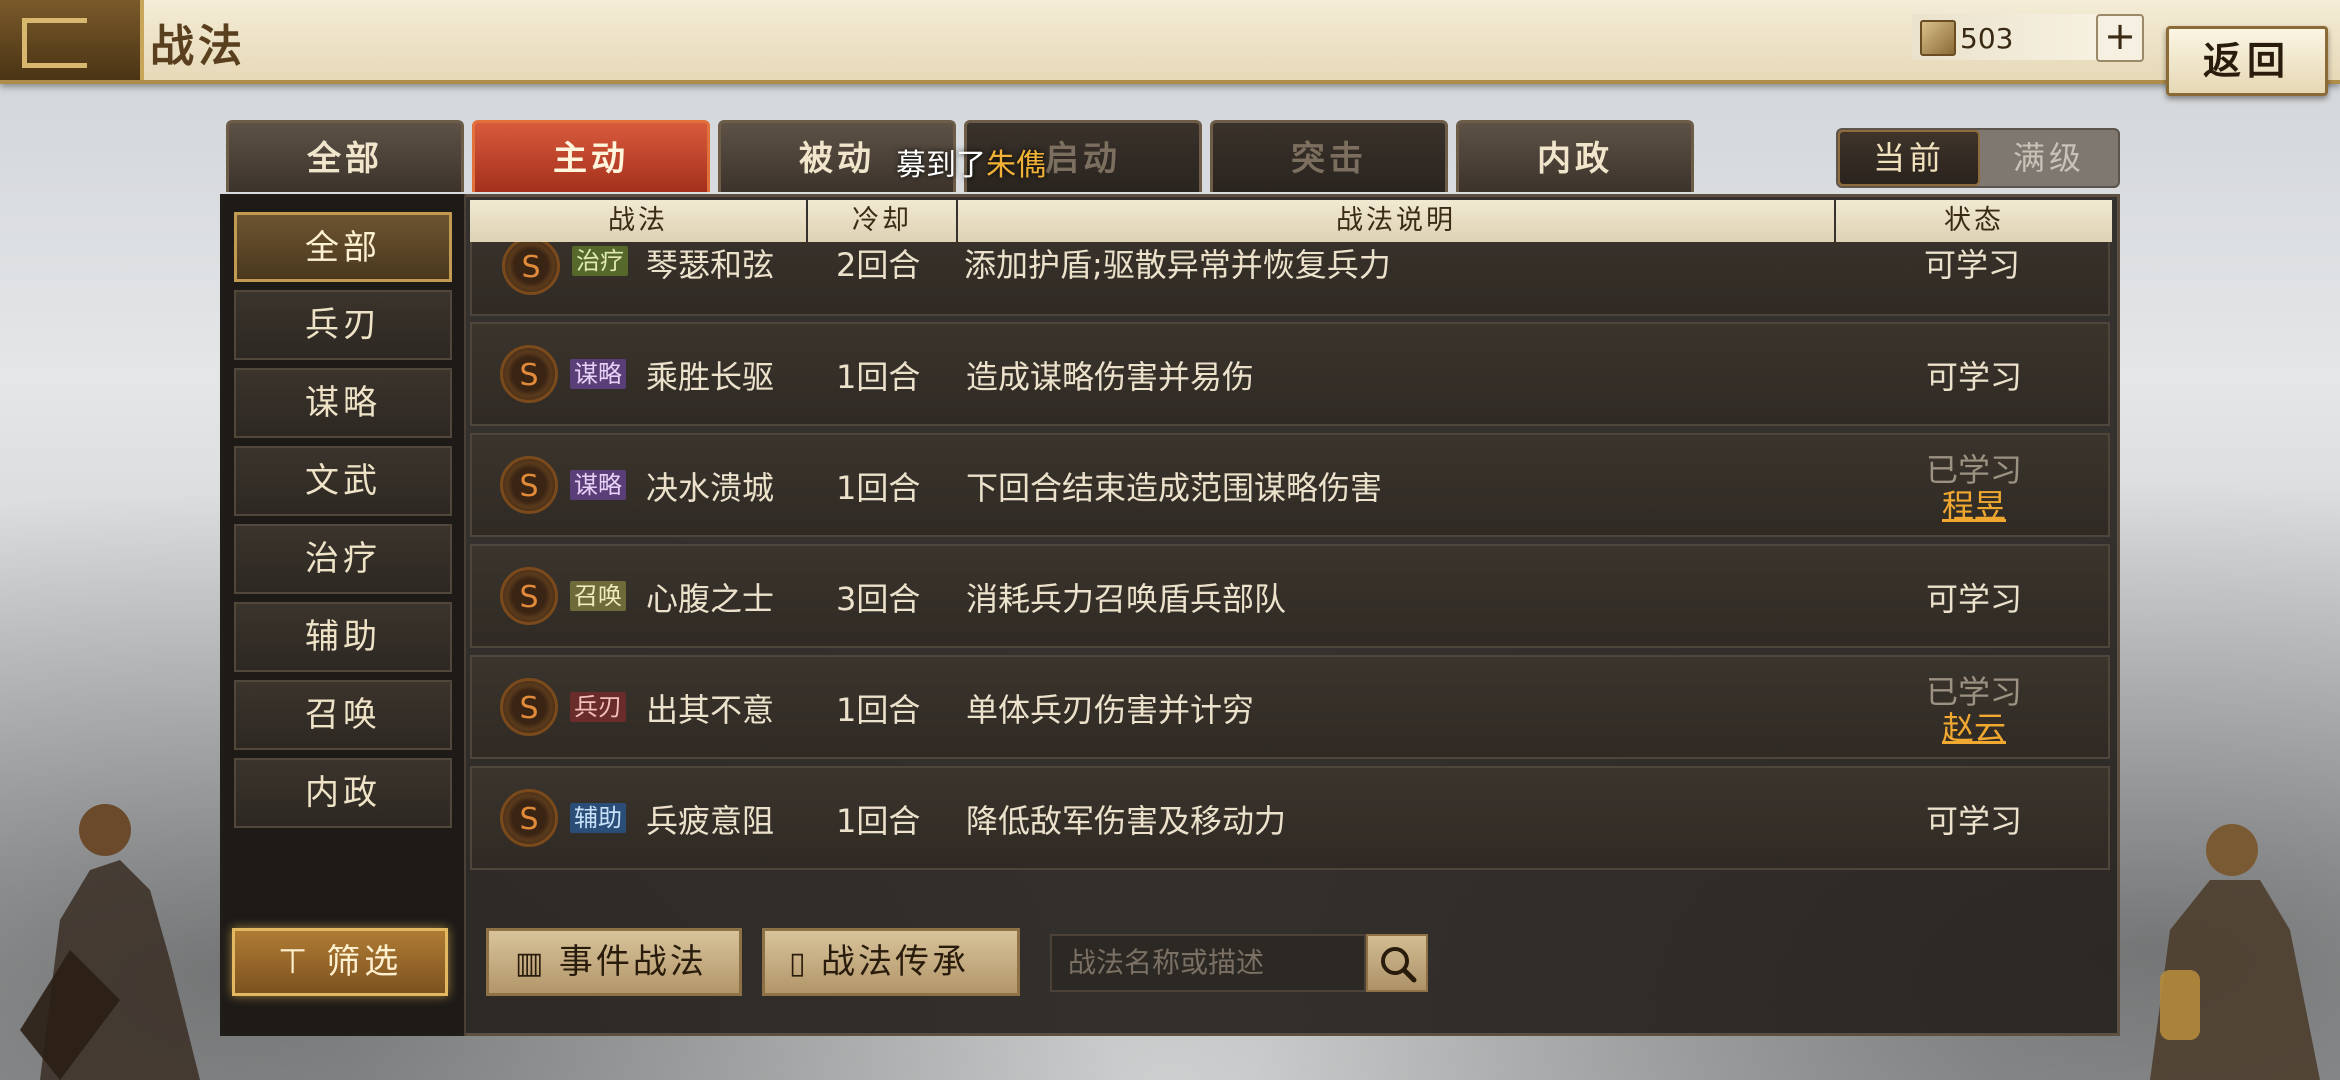 This screenshot has width=2340, height=1080. Describe the element at coordinates (1016, 165) in the screenshot. I see `toast-general-name: 朱儁` at that location.